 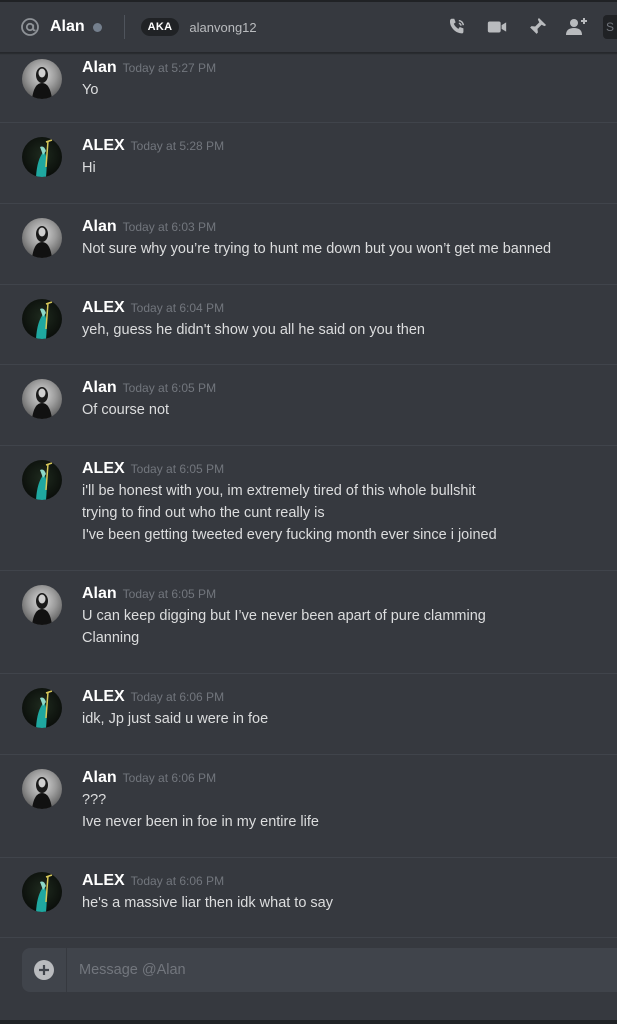 What do you see at coordinates (349, 68) in the screenshot?
I see `message-header: Alan Today at 5:27 PM` at bounding box center [349, 68].